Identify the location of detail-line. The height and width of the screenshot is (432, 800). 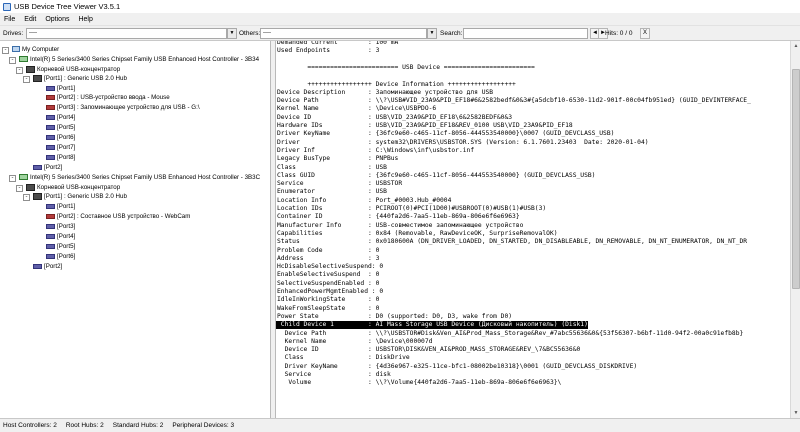
(276, 60).